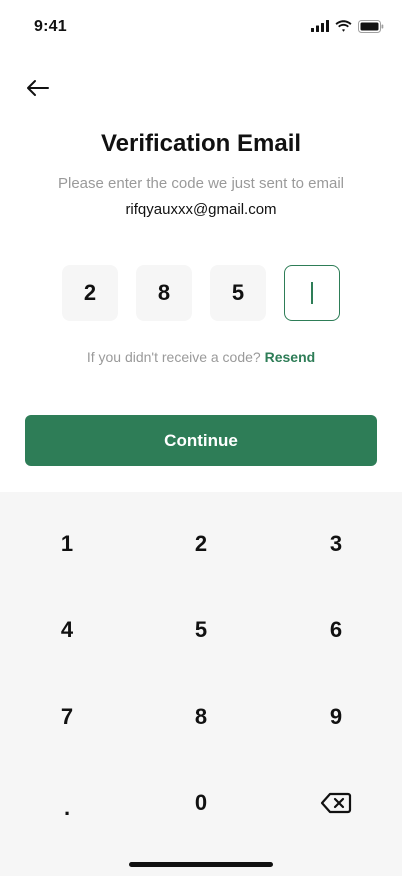 The height and width of the screenshot is (876, 402). Describe the element at coordinates (290, 357) in the screenshot. I see `resend-link: Resend` at that location.